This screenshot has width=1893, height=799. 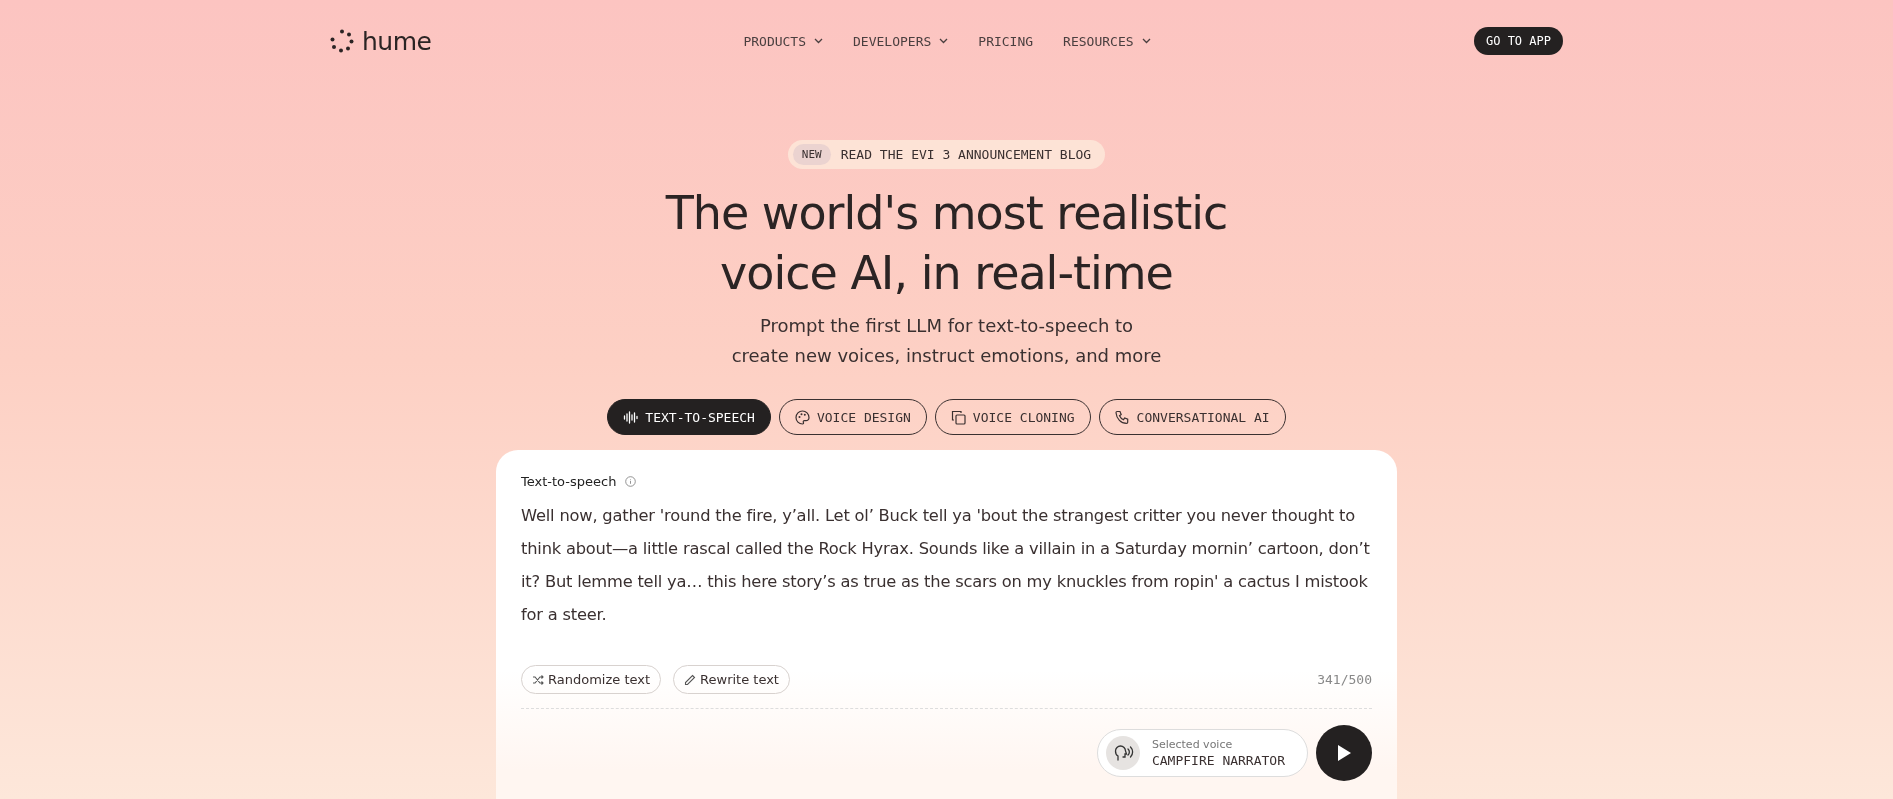 I want to click on announcement-link: NEW READ THE EVI 3 ANNOUNCEMENT BLOG, so click(x=946, y=154).